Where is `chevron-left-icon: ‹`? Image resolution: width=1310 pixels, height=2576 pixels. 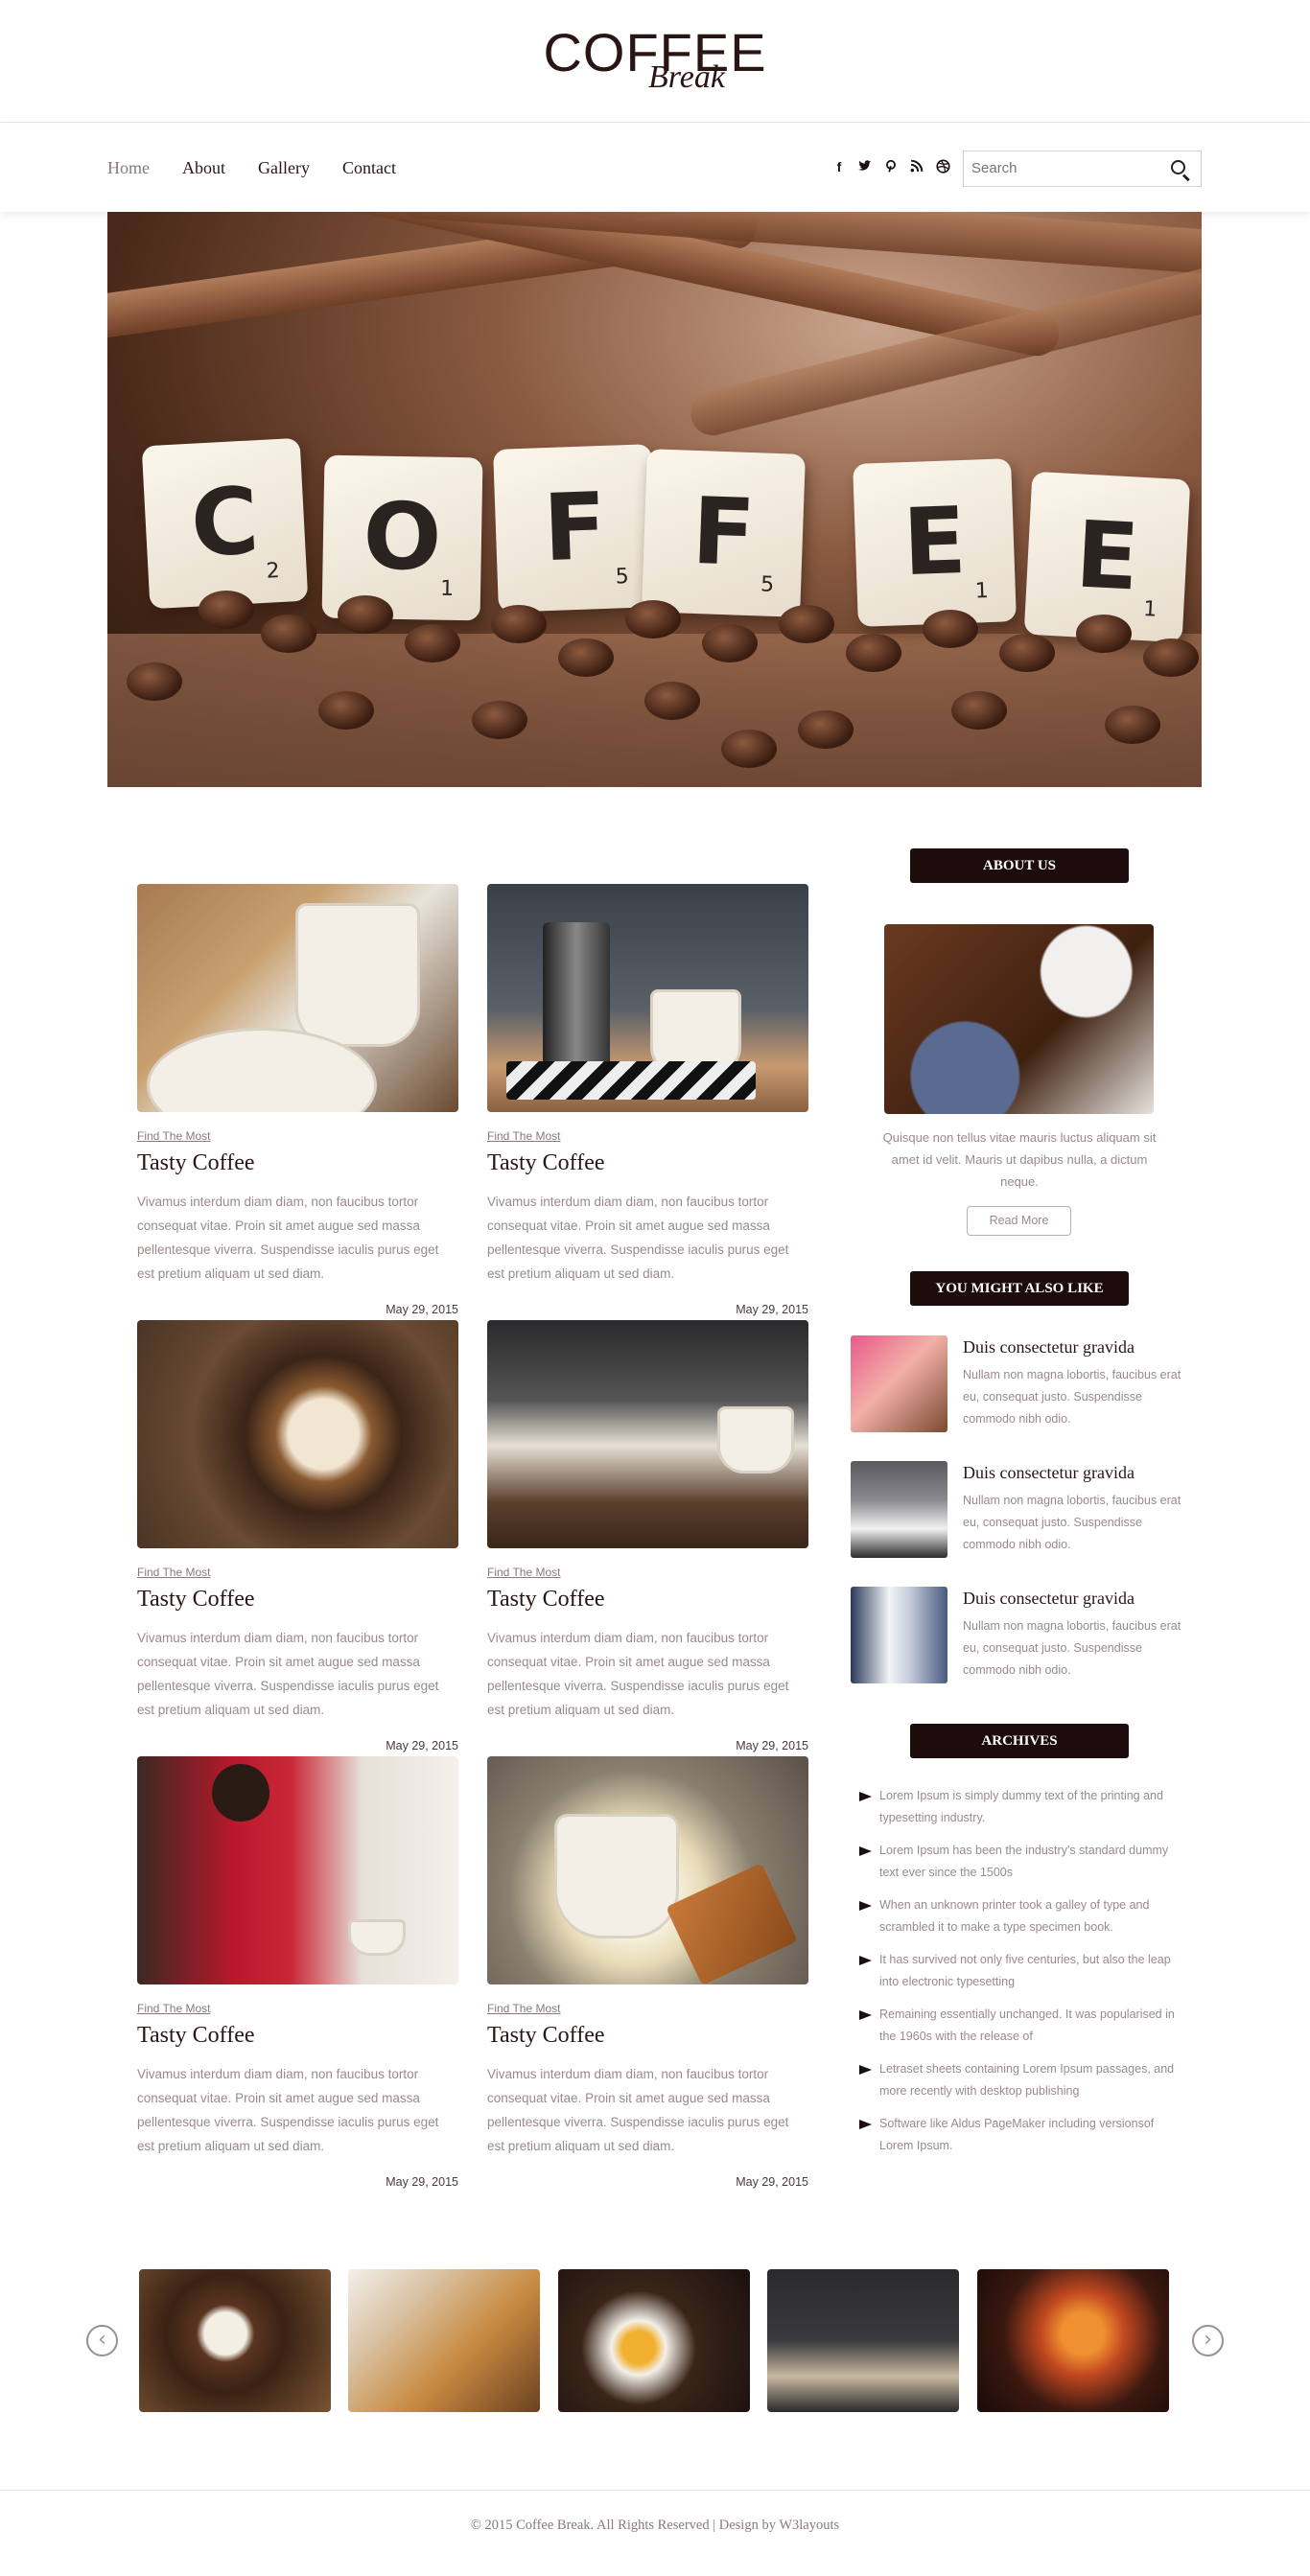
chevron-left-icon: ‹ is located at coordinates (102, 2341).